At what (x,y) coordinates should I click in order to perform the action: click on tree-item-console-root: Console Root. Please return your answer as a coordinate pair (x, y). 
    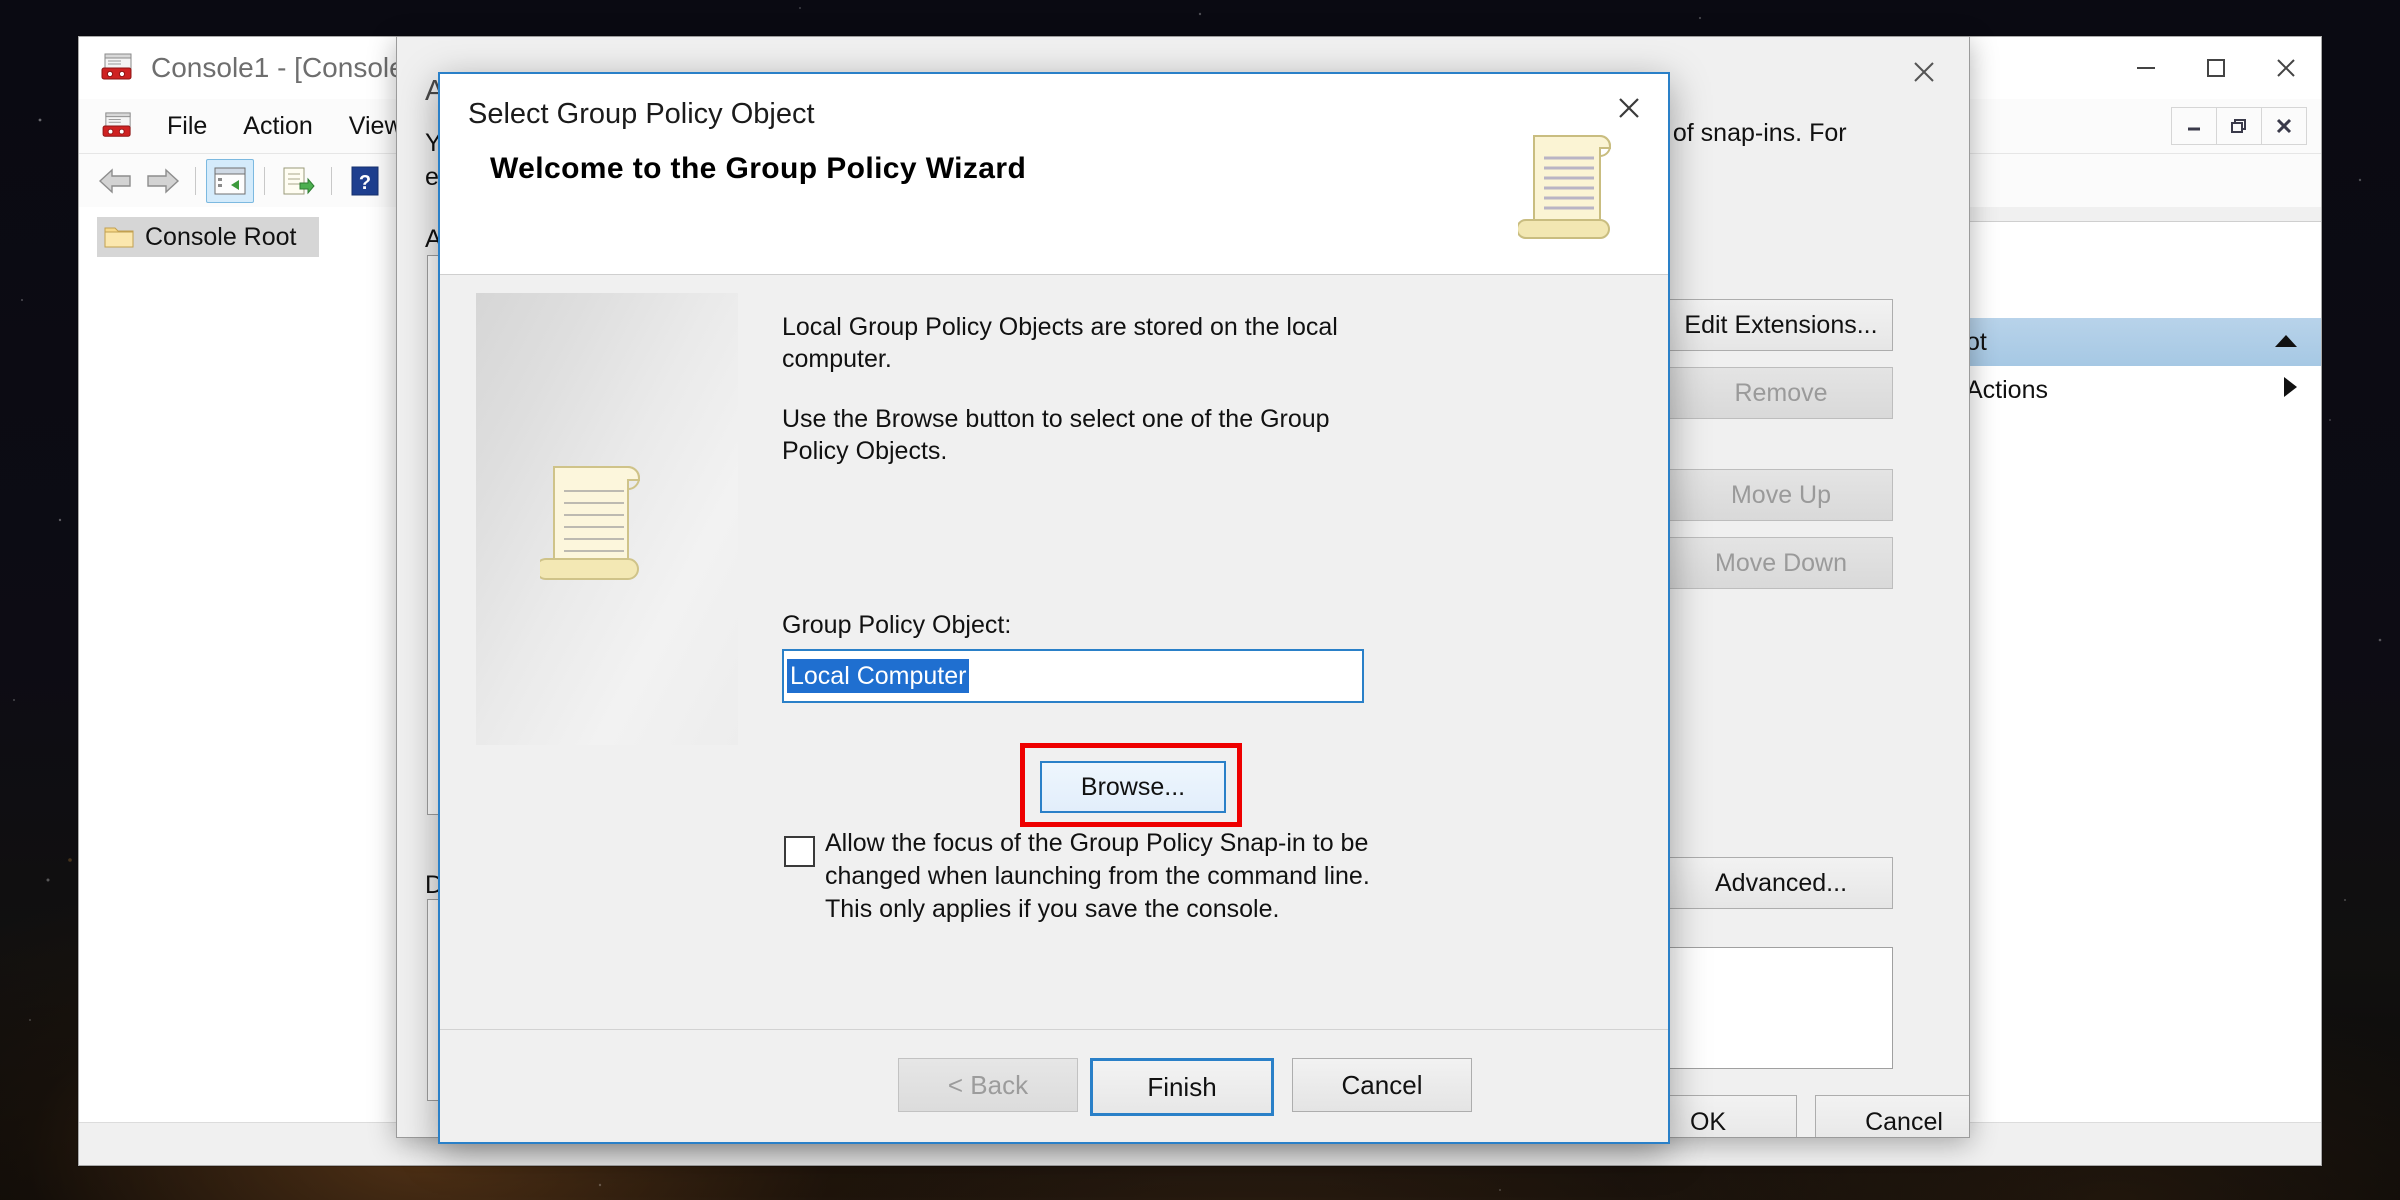
    Looking at the image, I should click on (208, 237).